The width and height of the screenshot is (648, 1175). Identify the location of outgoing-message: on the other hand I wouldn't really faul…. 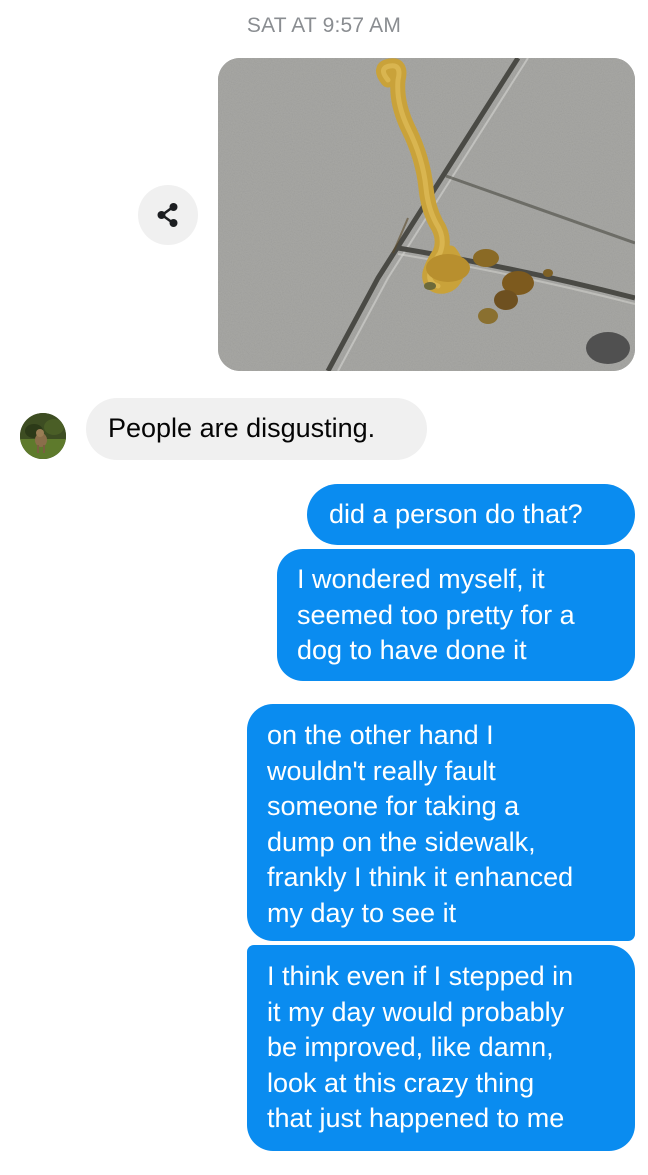
(441, 822).